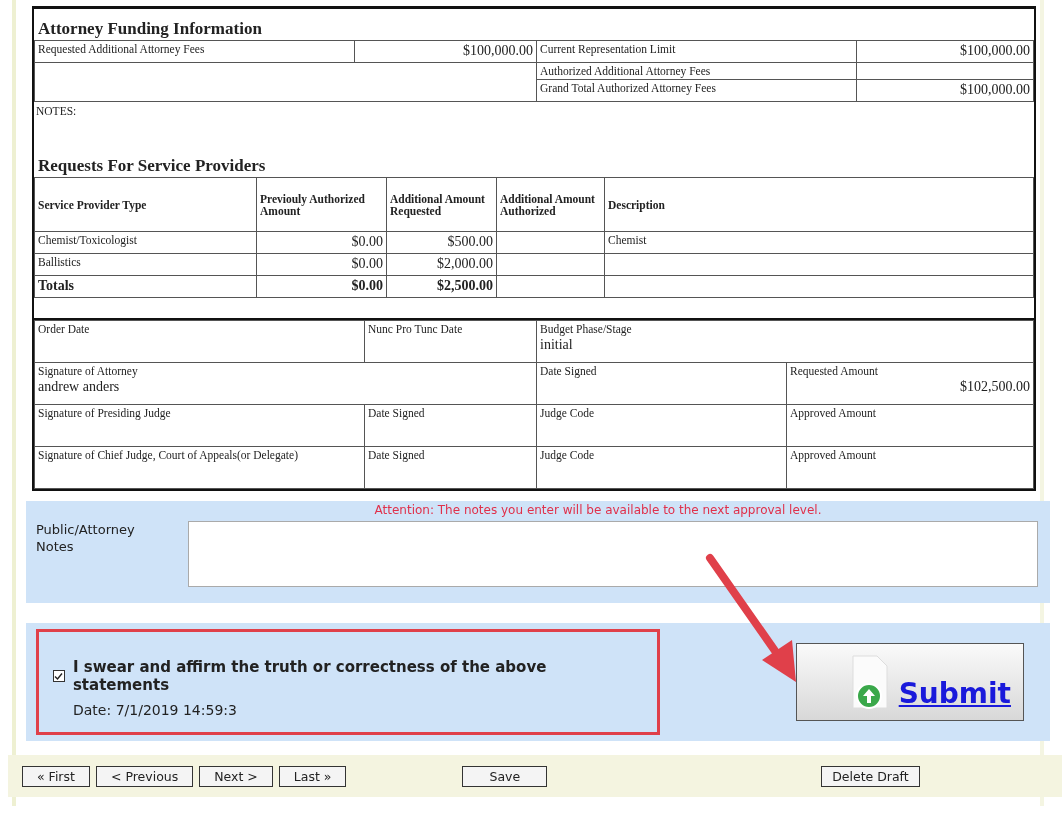 This screenshot has height=816, width=1062. What do you see at coordinates (59, 676) in the screenshot?
I see `checkbox` at bounding box center [59, 676].